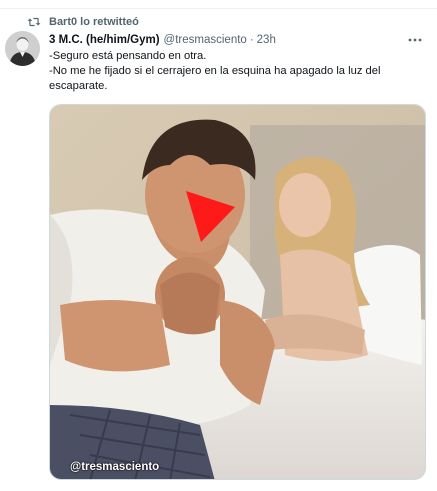  Describe the element at coordinates (128, 56) in the screenshot. I see `tweet-text-line-1: -Seguro está pensando en otra.` at that location.